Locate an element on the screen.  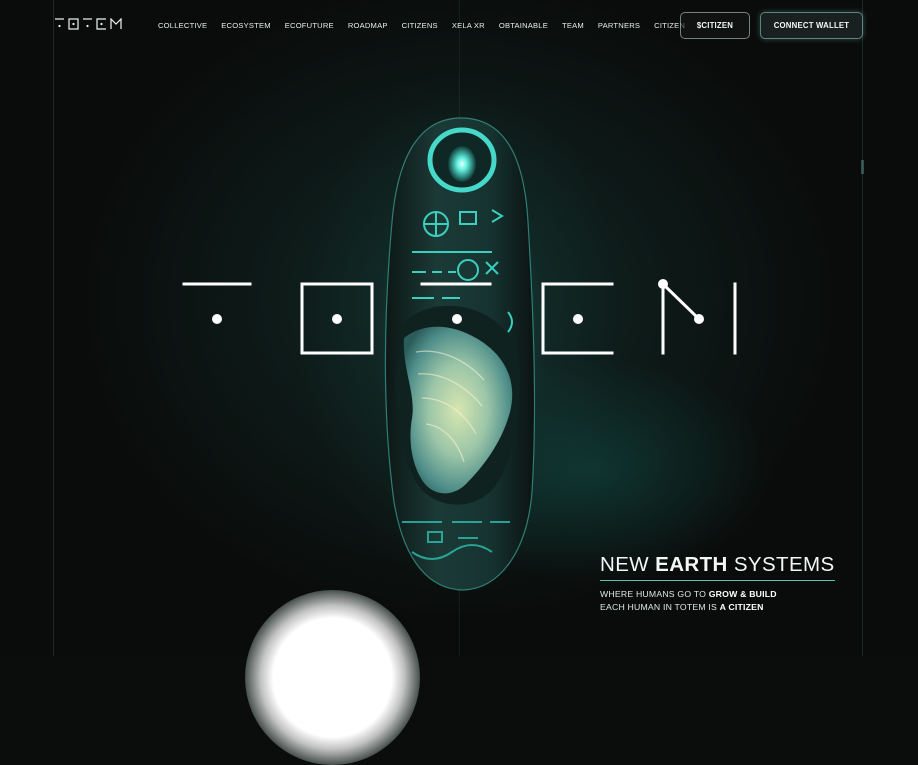
frame-line-right is located at coordinates (862, 328).